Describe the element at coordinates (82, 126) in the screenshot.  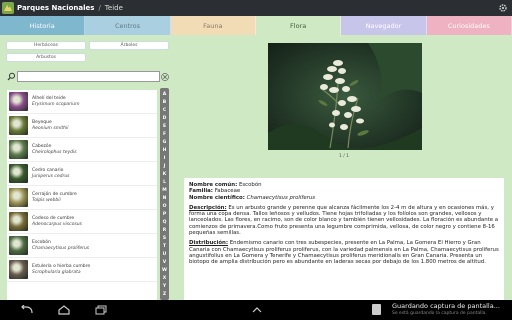
I see `list-item: Beyeque Aeonium smithii` at that location.